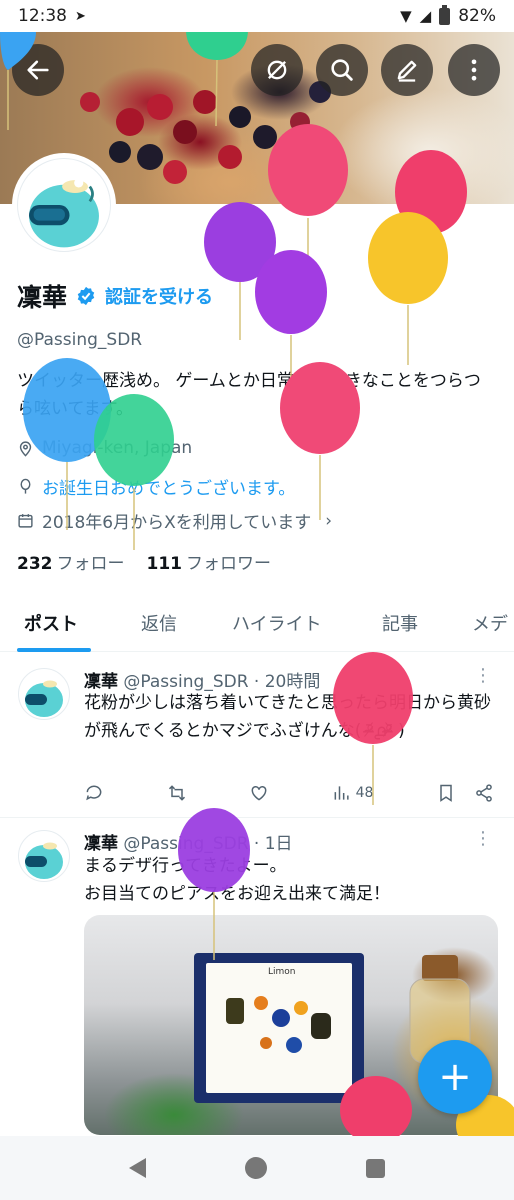 Image resolution: width=514 pixels, height=1200 pixels. I want to click on profile-avatar, so click(64, 205).